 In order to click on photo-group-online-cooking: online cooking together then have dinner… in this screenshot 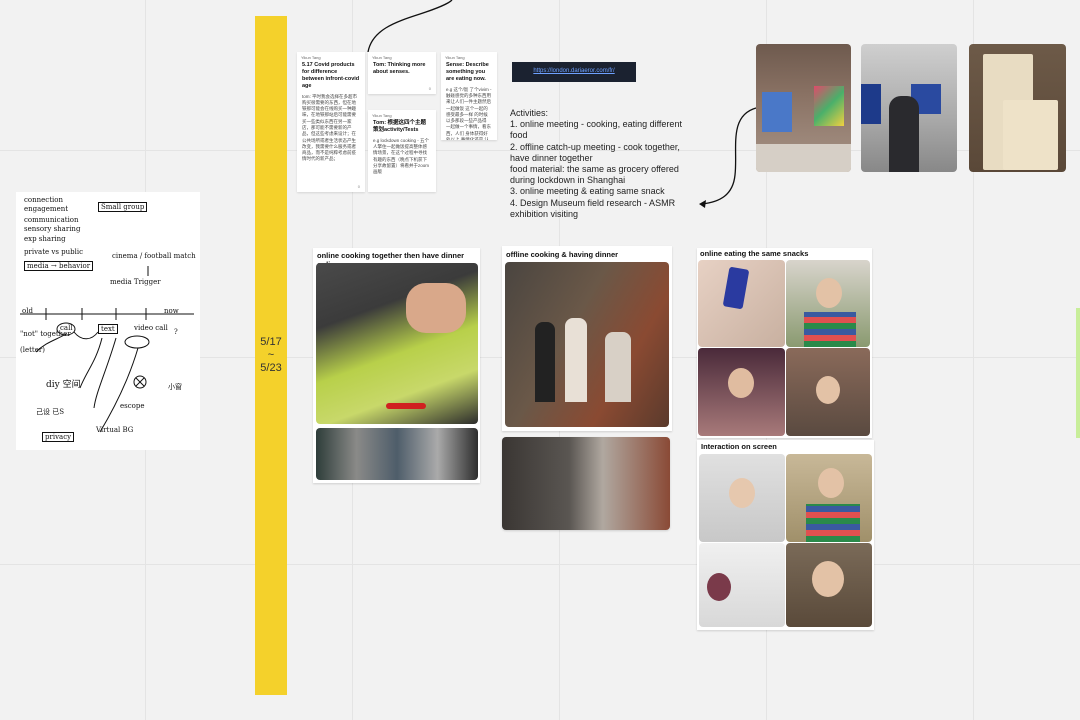, I will do `click(396, 365)`.